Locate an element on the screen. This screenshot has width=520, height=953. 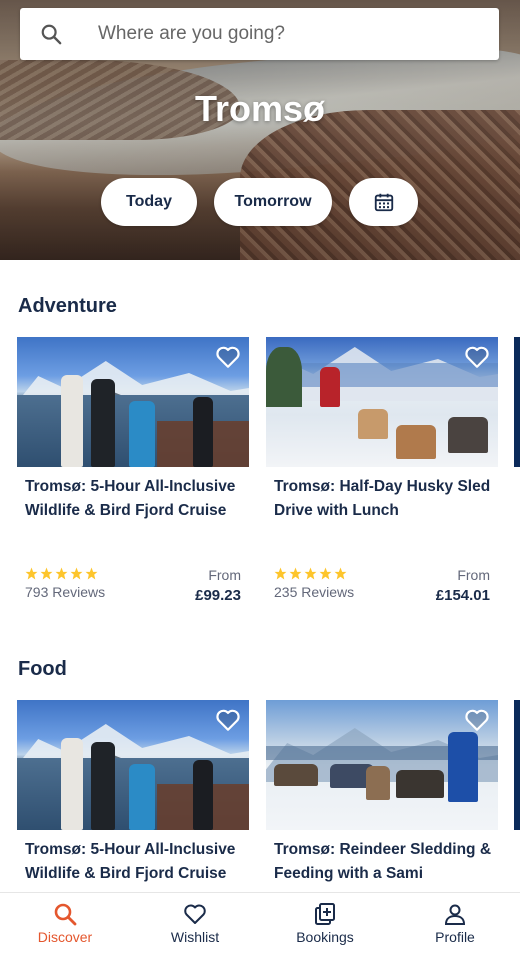
search-bar is located at coordinates (259, 34).